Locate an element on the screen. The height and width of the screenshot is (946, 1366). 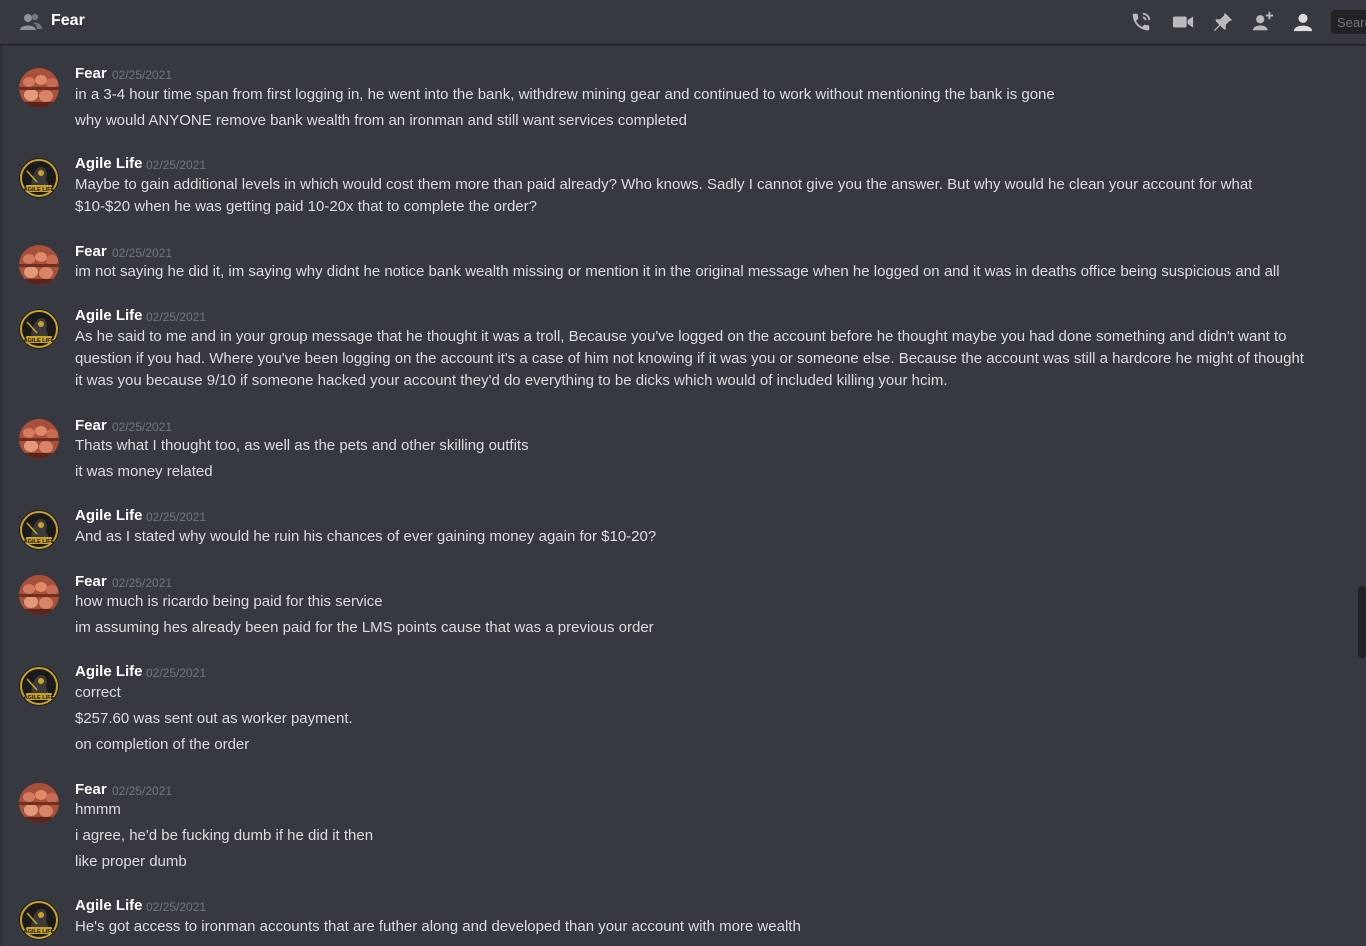
scrollbar-thumb is located at coordinates (1362, 622).